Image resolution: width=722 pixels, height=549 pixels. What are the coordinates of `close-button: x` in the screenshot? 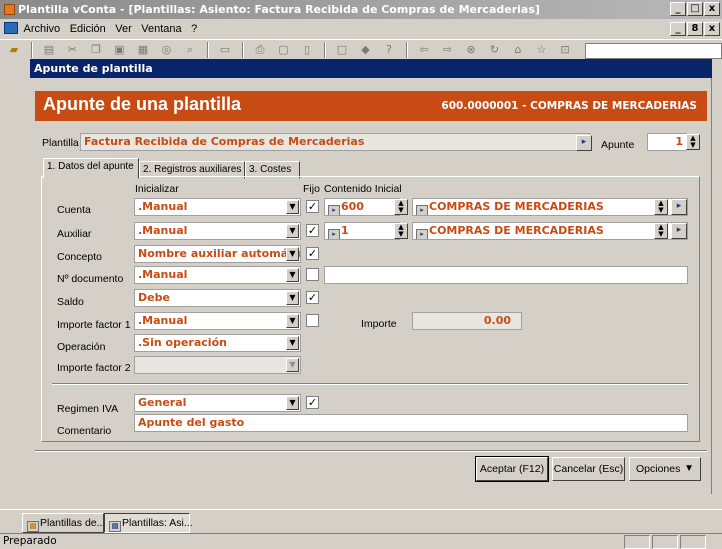 It's located at (712, 9).